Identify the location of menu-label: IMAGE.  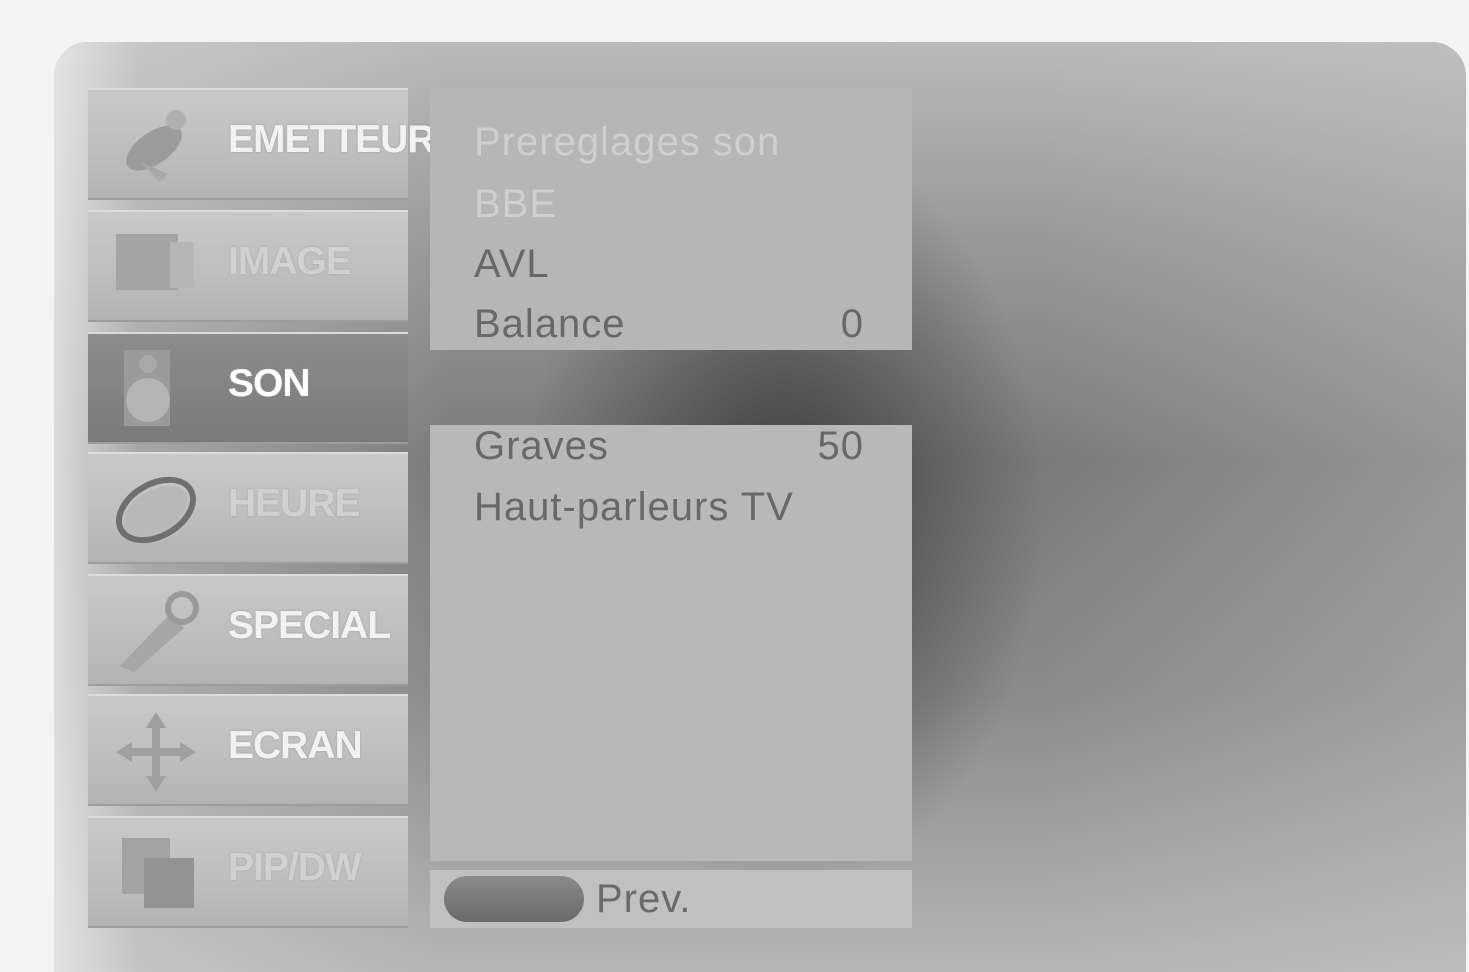
(290, 261).